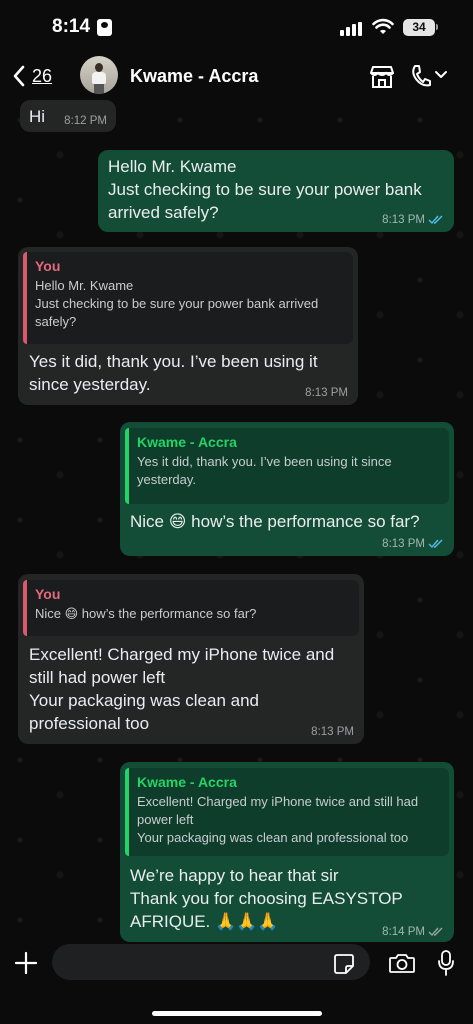  Describe the element at coordinates (37, 116) in the screenshot. I see `message-text: Hi` at that location.